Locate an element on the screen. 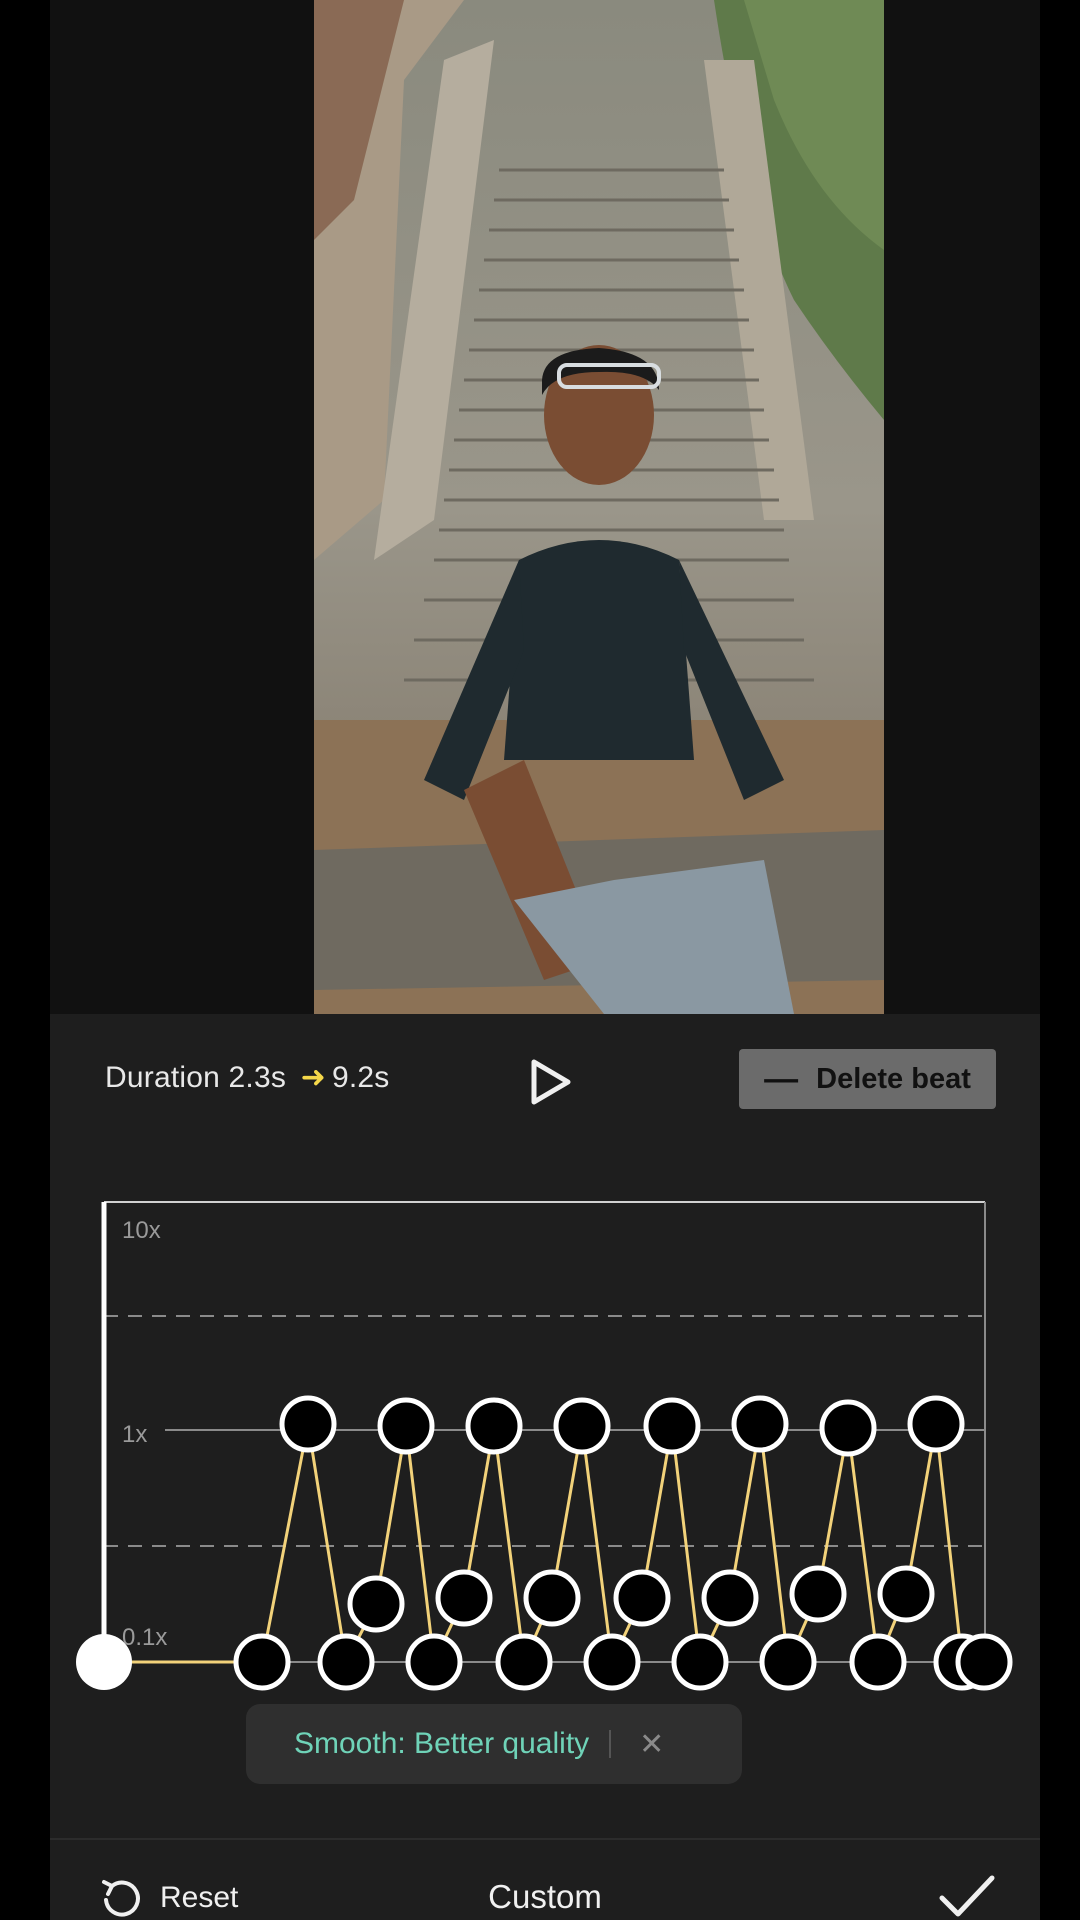 This screenshot has height=1920, width=1080. reset-button: Reset is located at coordinates (168, 1898).